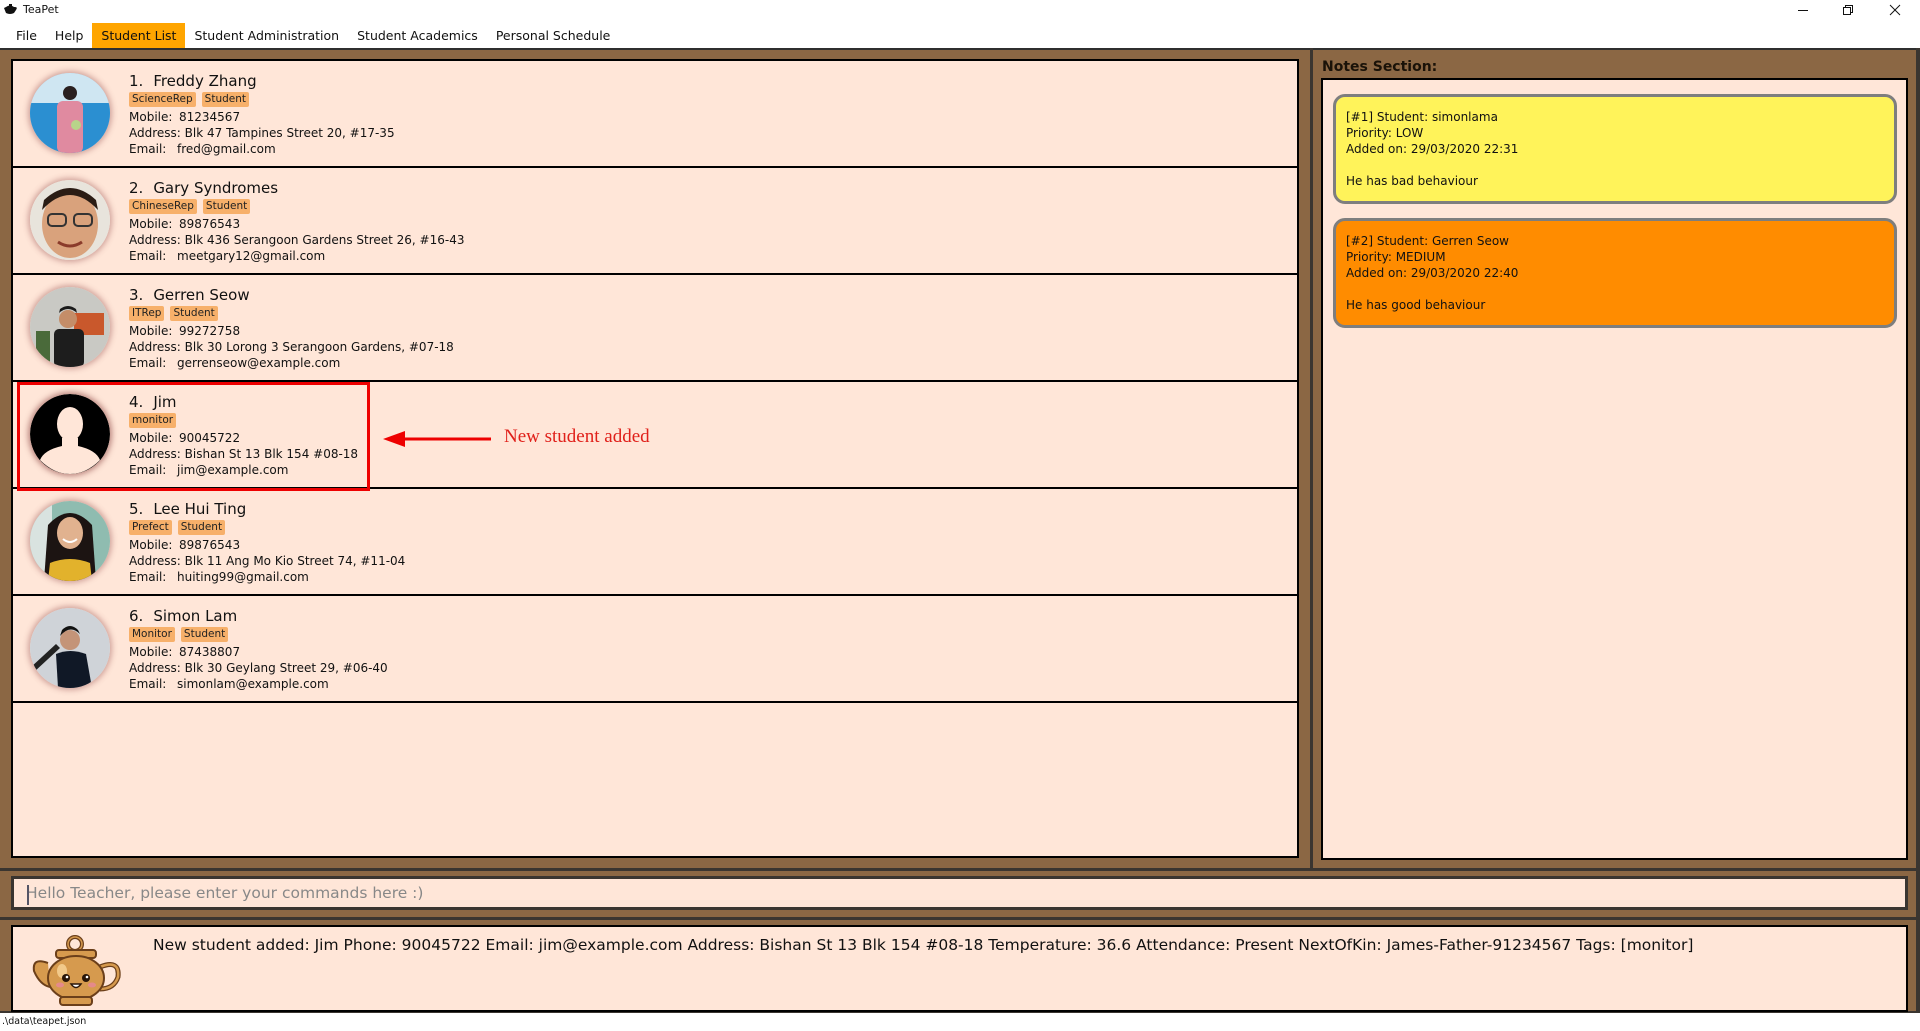 The image size is (1920, 1031). I want to click on command-input, so click(959, 893).